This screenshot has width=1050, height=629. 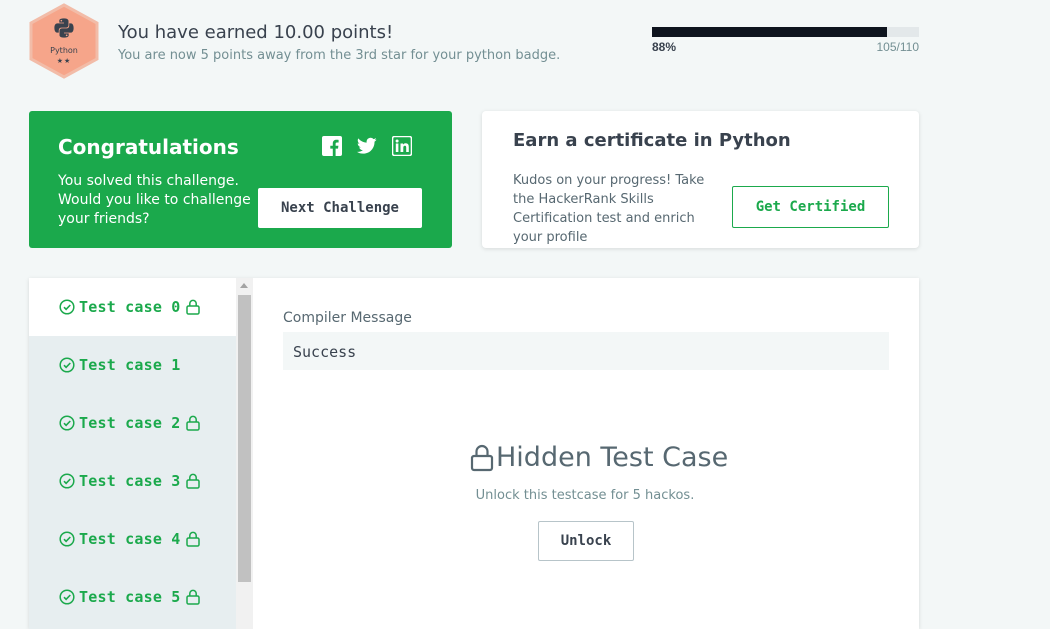 I want to click on test-case-label: Test case 5, so click(x=130, y=597).